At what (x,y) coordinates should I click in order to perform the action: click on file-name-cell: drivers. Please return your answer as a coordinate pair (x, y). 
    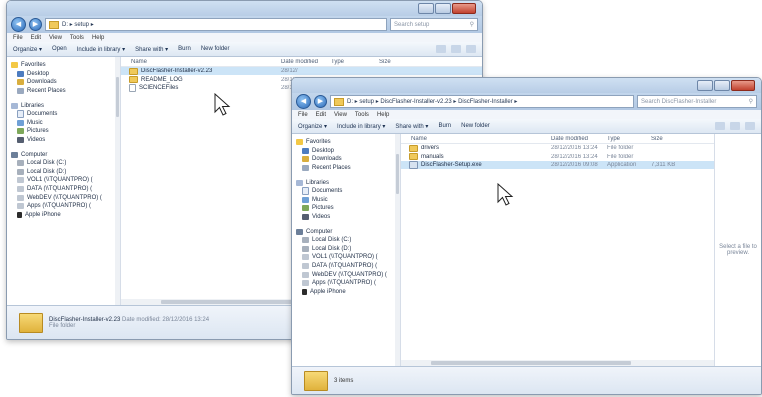
    Looking at the image, I should click on (476, 148).